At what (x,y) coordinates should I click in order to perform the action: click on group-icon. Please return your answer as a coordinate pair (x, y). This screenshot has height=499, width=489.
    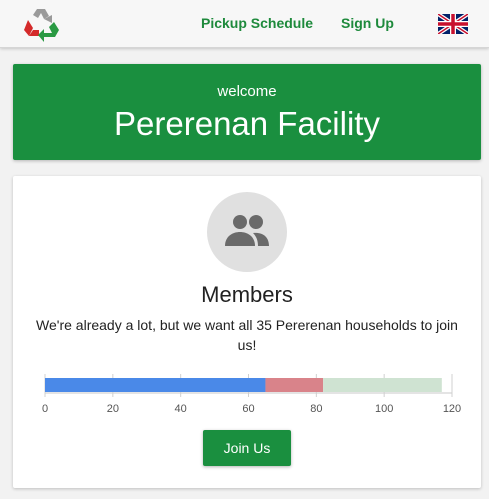
    Looking at the image, I should click on (247, 230).